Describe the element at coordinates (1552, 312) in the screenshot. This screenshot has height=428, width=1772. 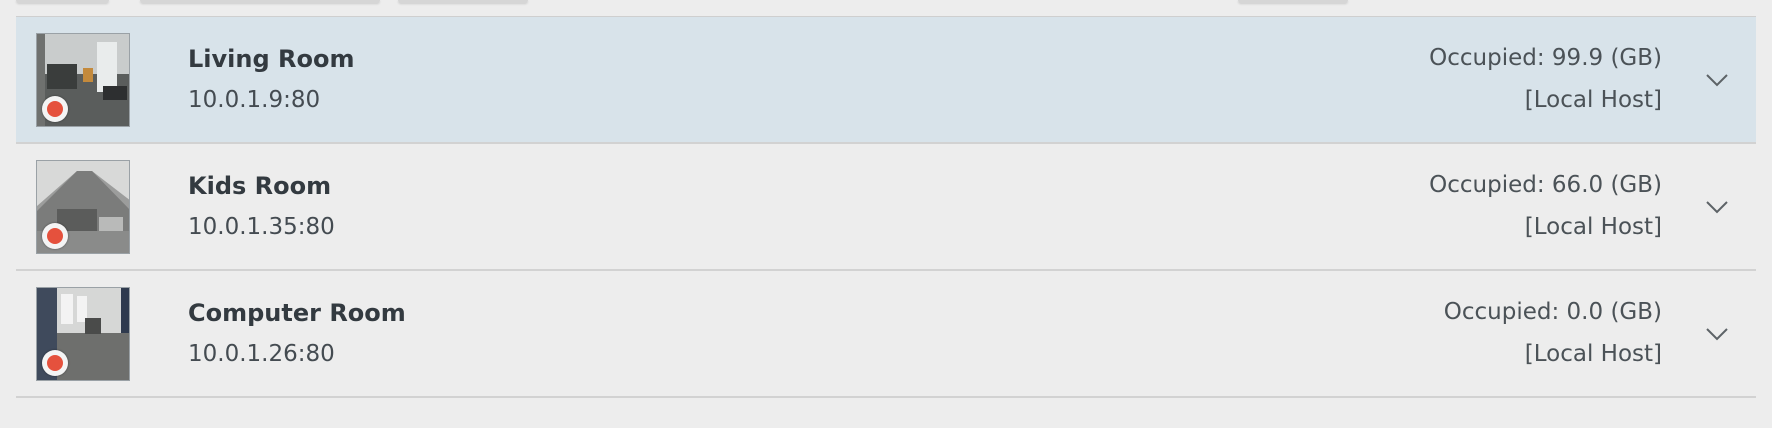
I see `storage-occupied: Occupied: 0.0 (GB)` at that location.